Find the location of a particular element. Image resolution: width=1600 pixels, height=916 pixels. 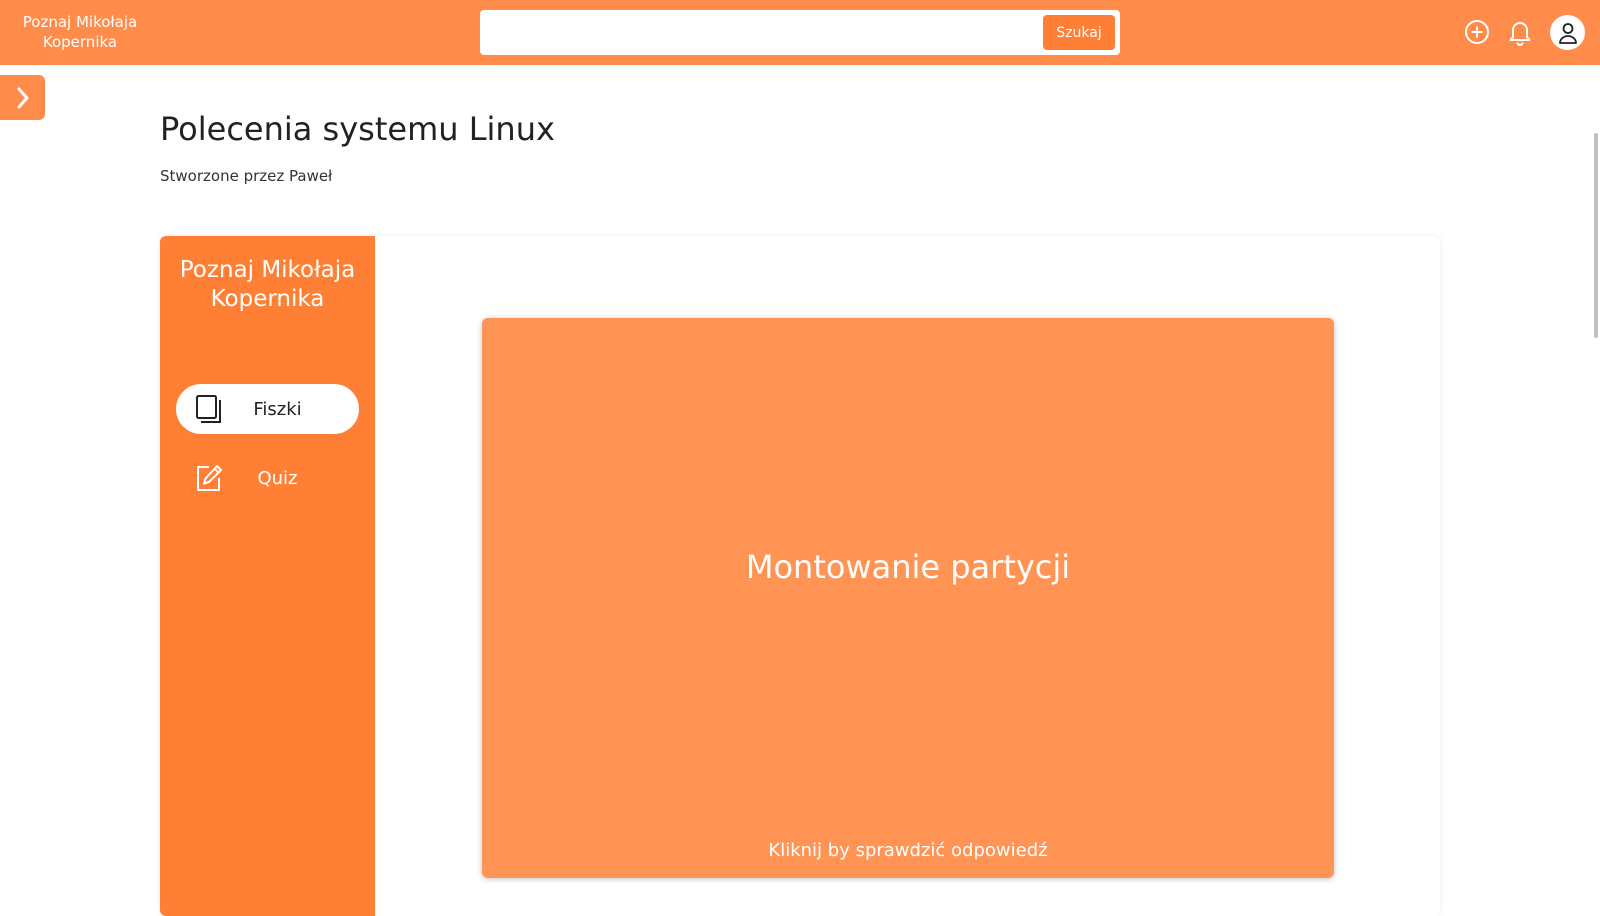

sidebar-toggle-button is located at coordinates (22, 97).